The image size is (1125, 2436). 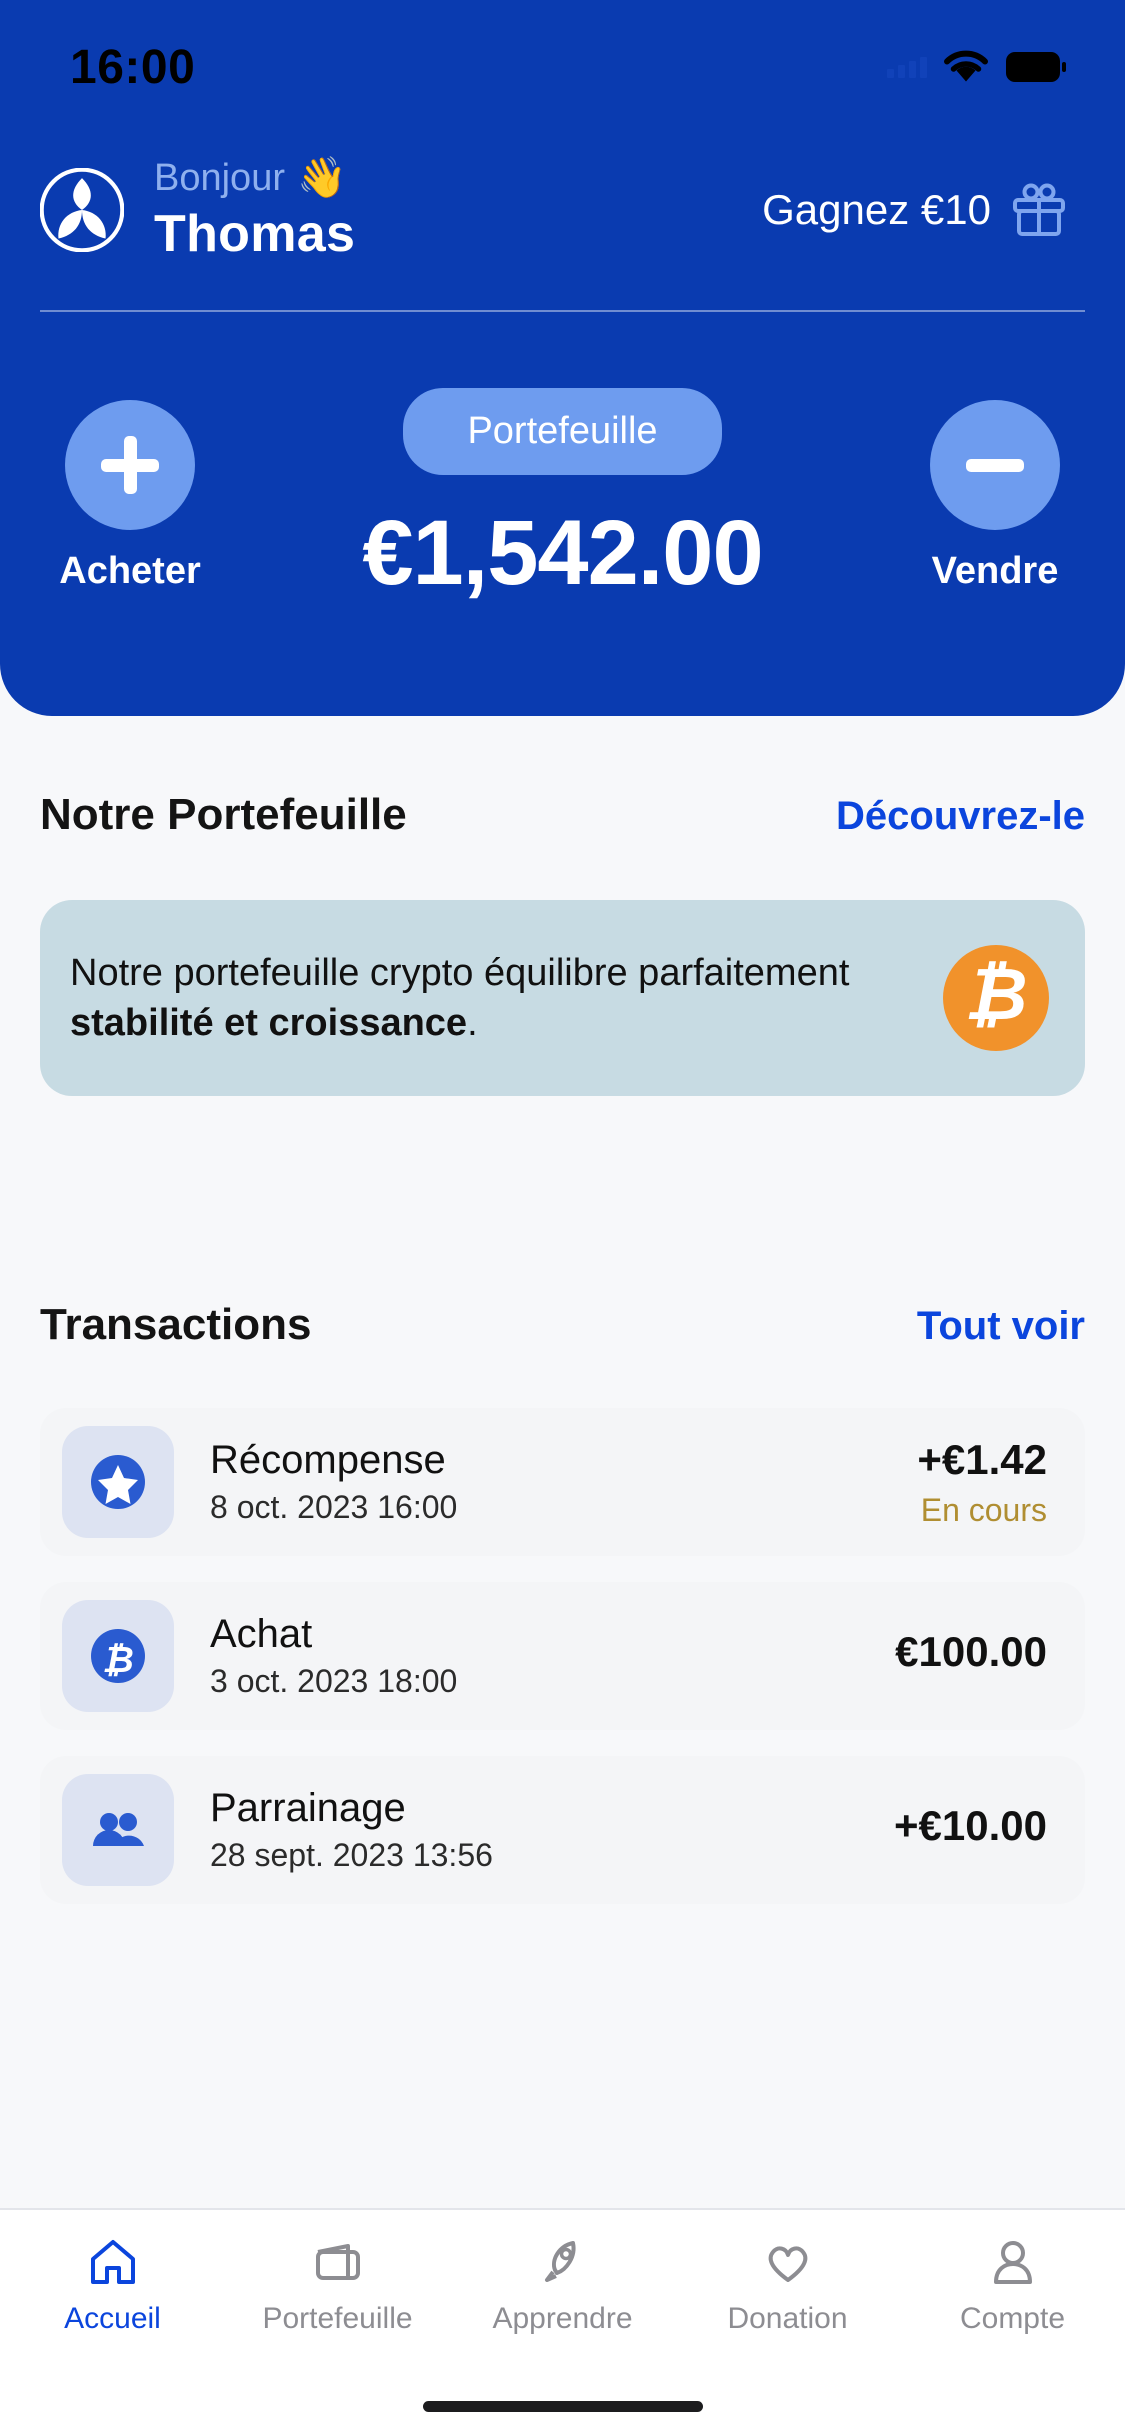 I want to click on sell-button-circle, so click(x=995, y=465).